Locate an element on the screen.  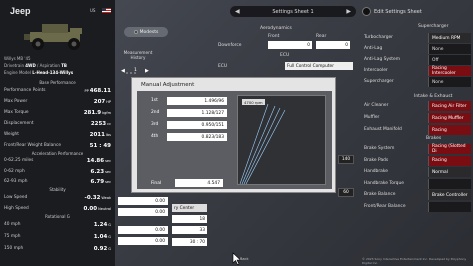
stat-label: 0-62.25 miles is located at coordinates (19, 160).